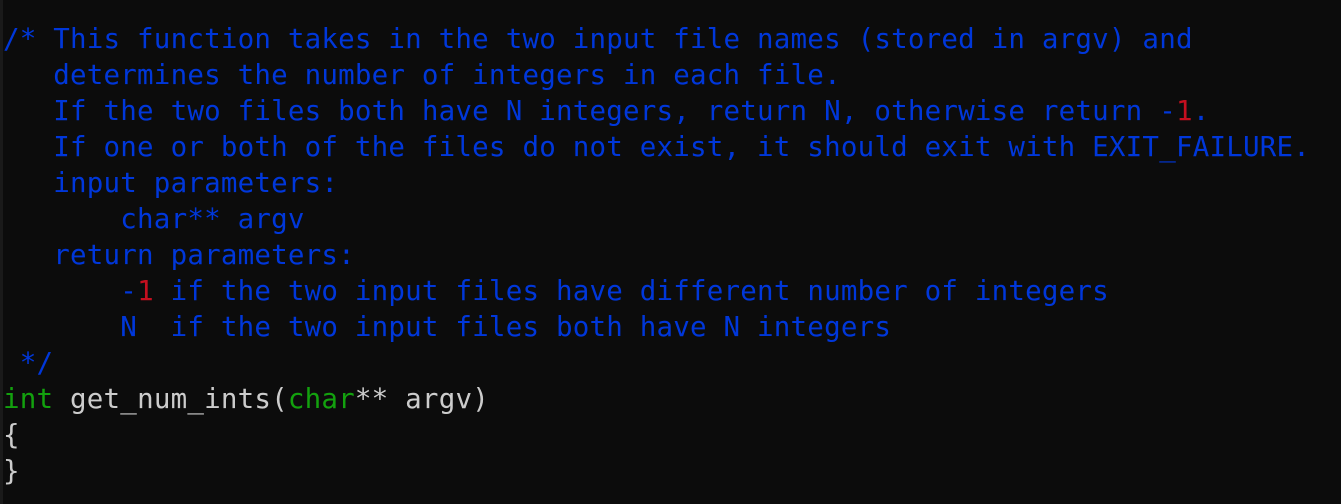 The width and height of the screenshot is (1341, 504). I want to click on comment-token: */, so click(28, 363).